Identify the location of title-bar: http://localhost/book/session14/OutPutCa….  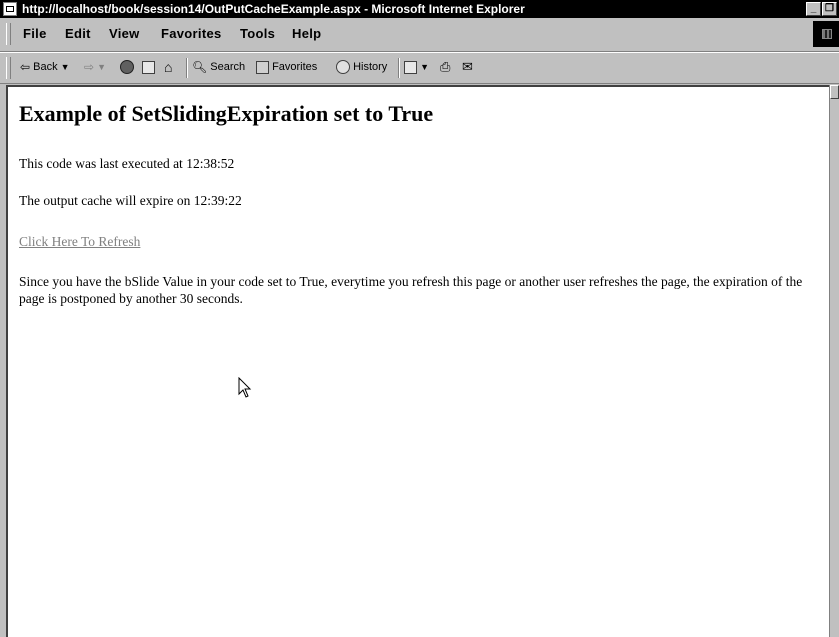
(419, 9).